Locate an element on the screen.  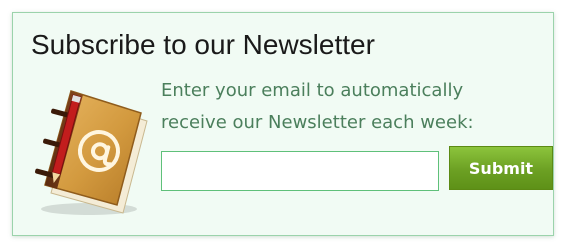
submit-button: Submit is located at coordinates (501, 168).